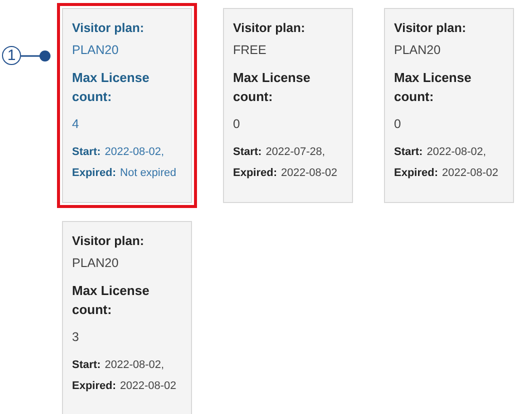 The height and width of the screenshot is (414, 524). I want to click on callout-number: 1, so click(11, 55).